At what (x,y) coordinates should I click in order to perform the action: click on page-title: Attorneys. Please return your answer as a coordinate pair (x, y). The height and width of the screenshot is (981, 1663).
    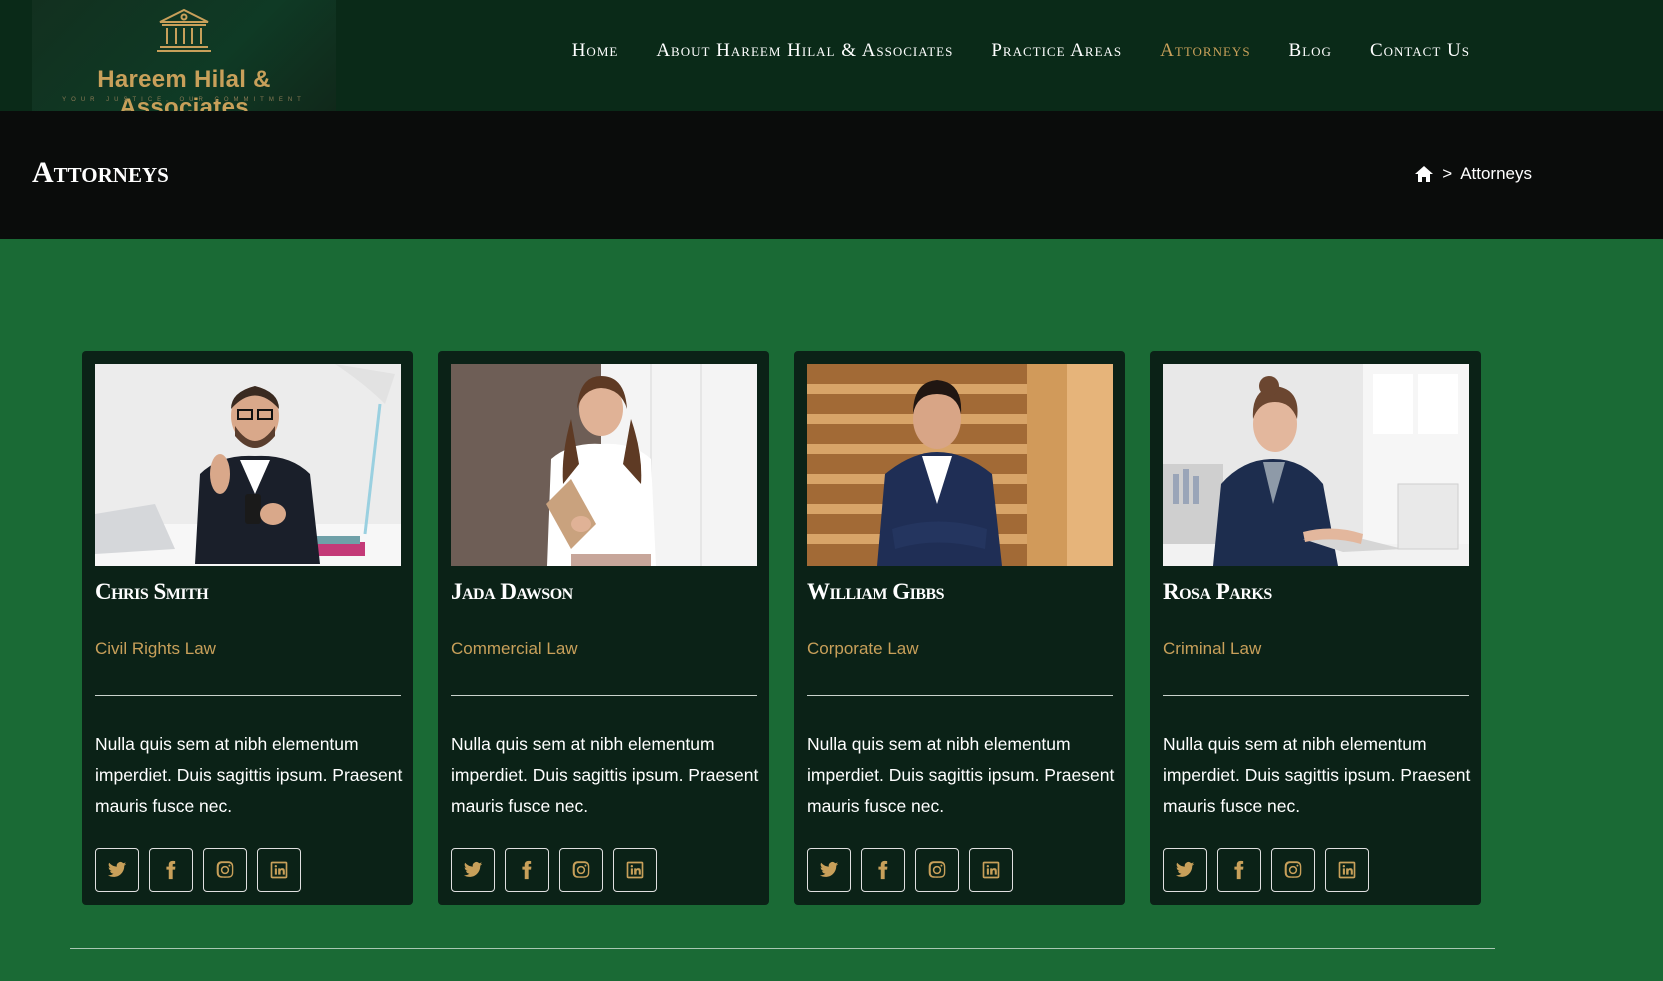
    Looking at the image, I should click on (100, 172).